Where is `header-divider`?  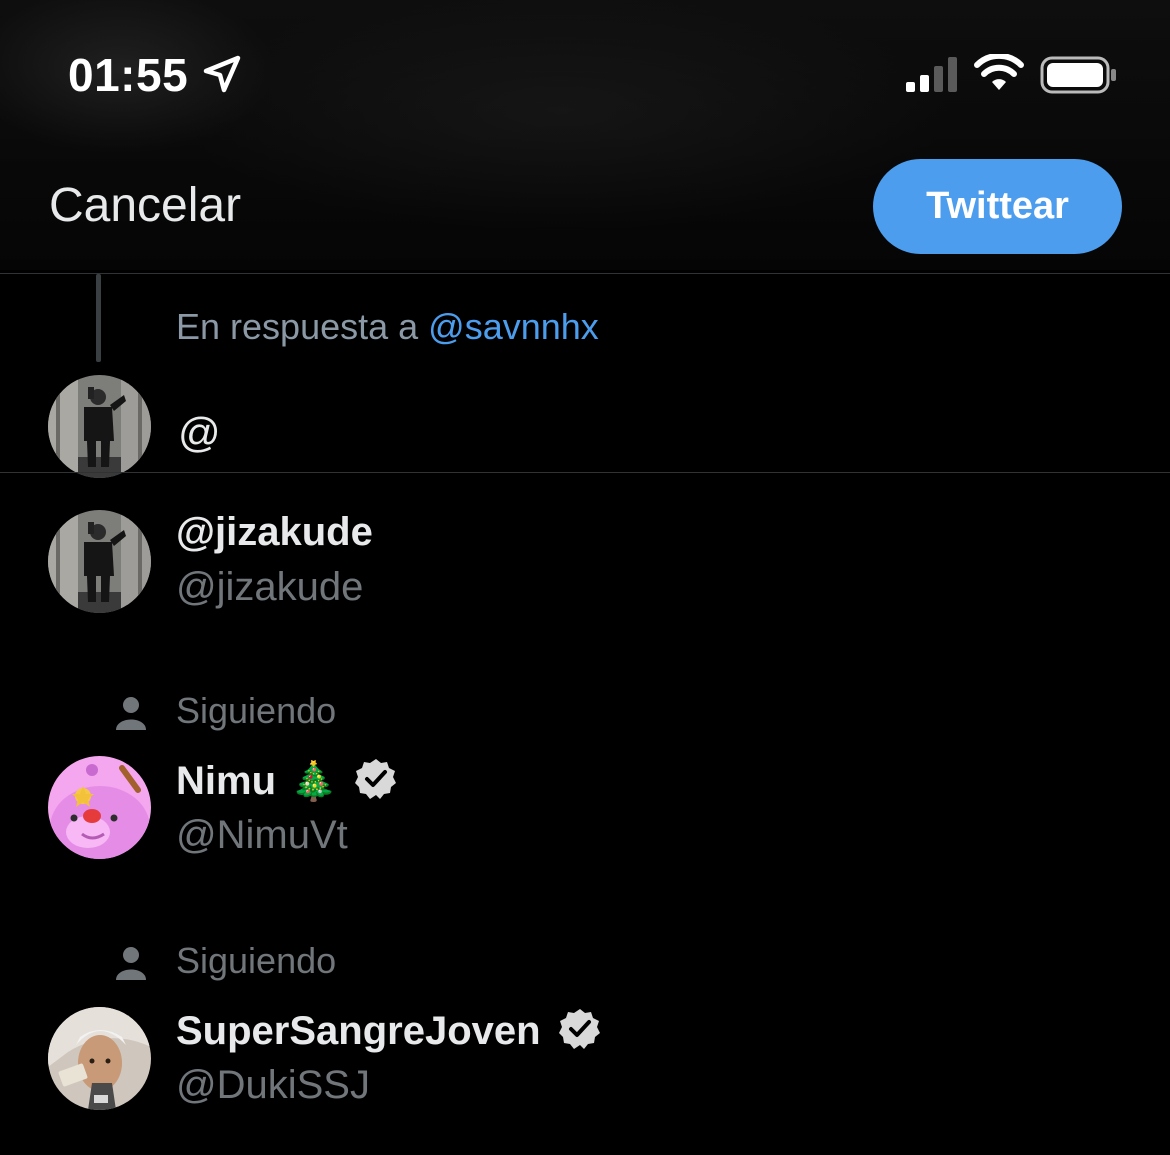
header-divider is located at coordinates (585, 273).